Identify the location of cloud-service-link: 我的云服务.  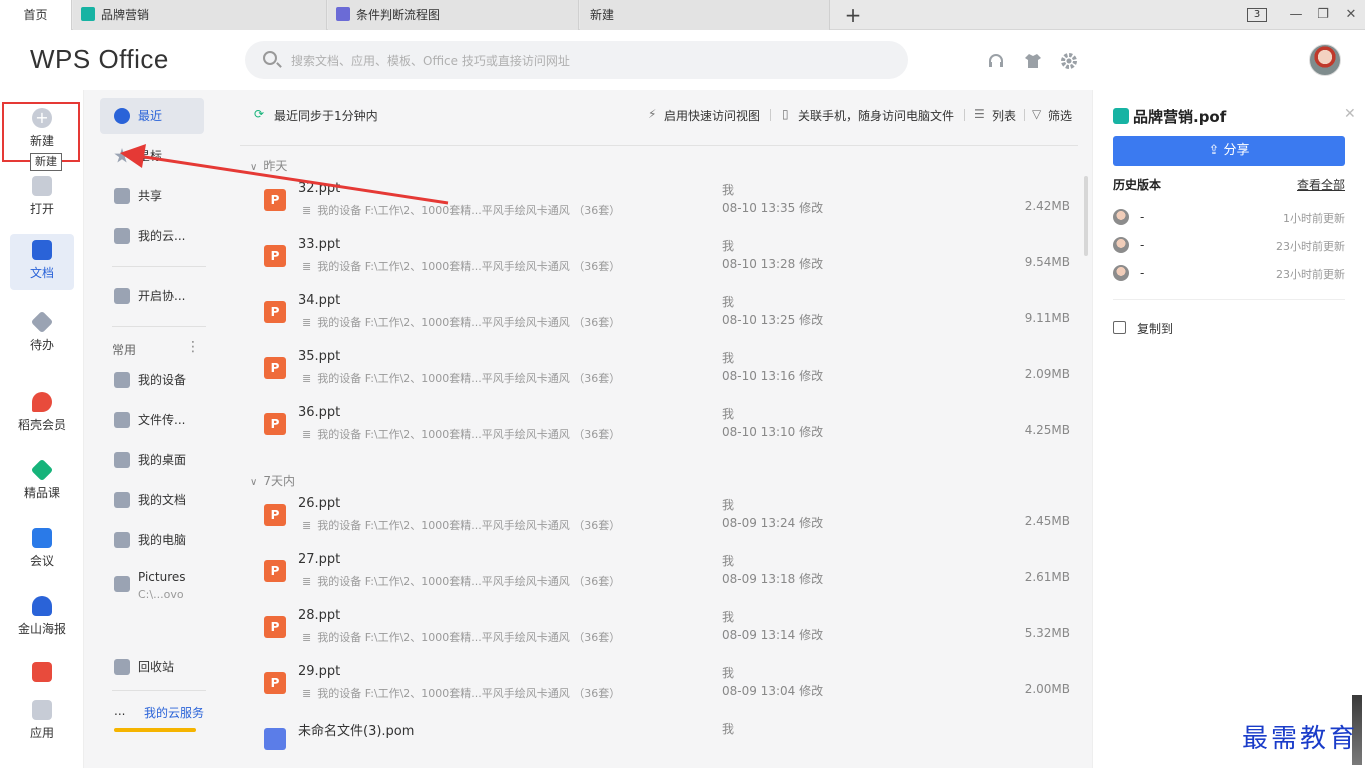
(174, 712).